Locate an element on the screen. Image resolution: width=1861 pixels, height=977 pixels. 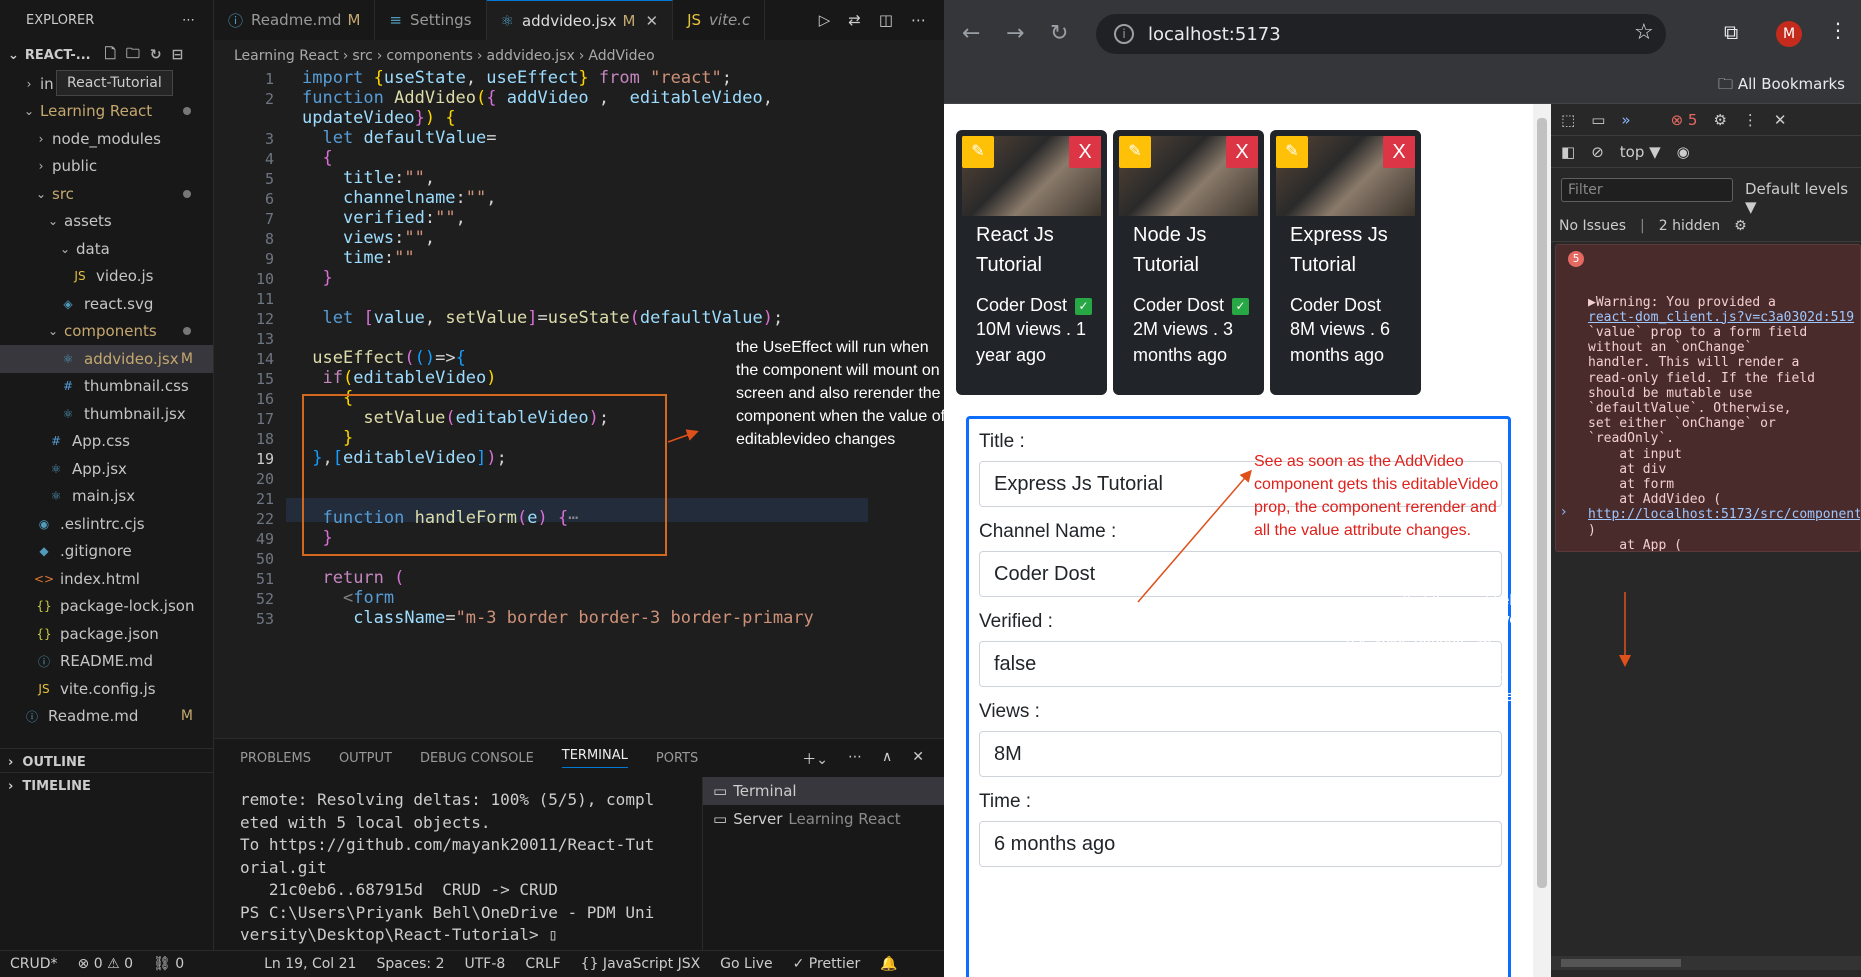
code-line: if(editableVideo) is located at coordinates (399, 378).